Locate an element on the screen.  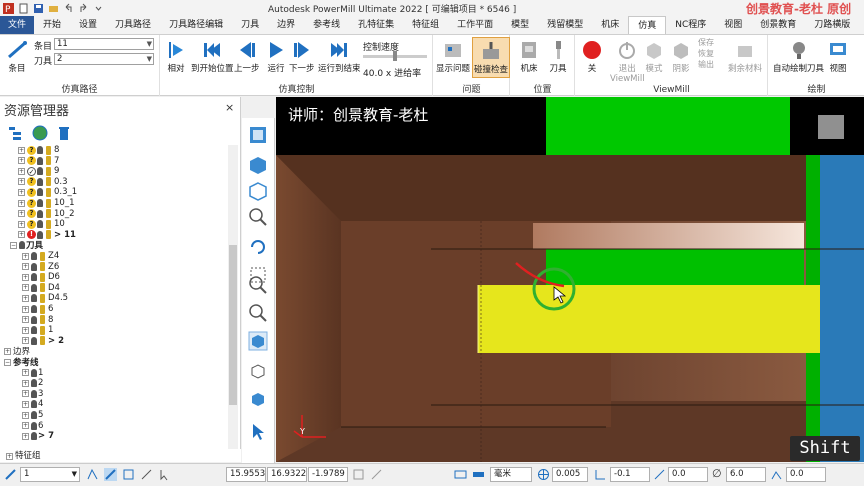
to-start-button: 到开始位置 is located at coordinates (212, 56).